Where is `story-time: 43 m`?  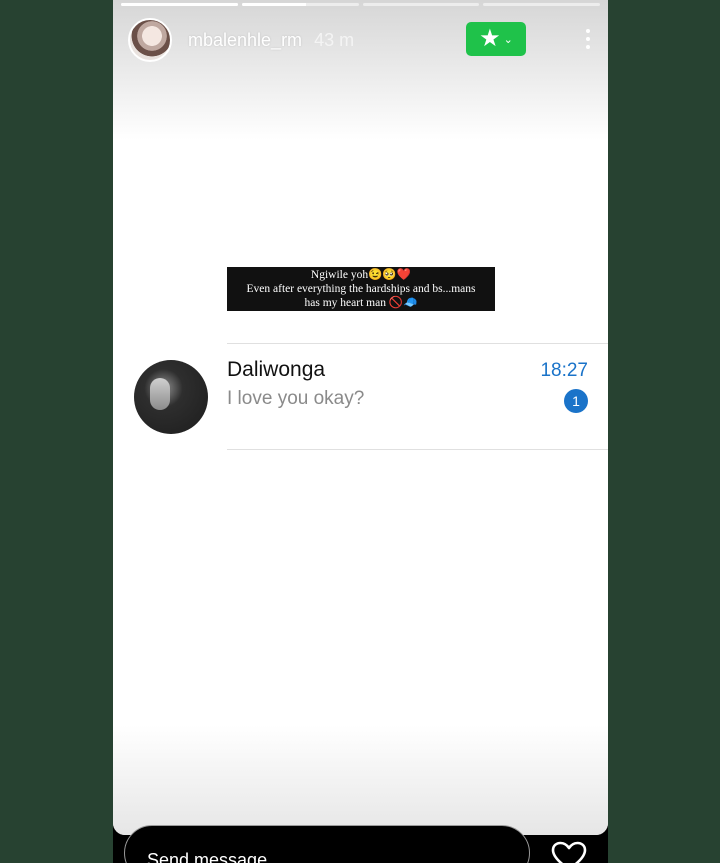 story-time: 43 m is located at coordinates (334, 39).